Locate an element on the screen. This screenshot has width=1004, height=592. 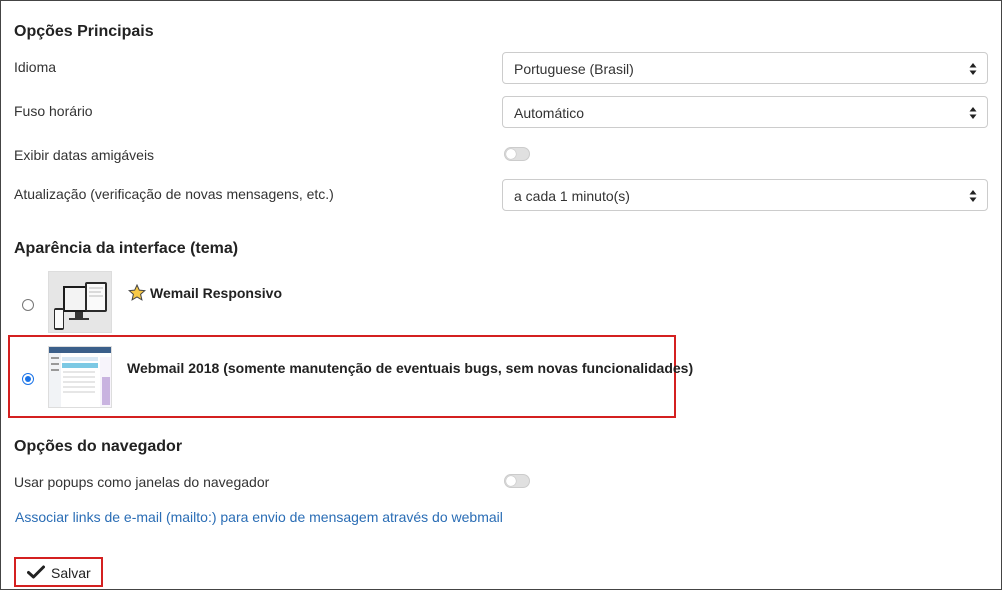
language-label: Idioma is located at coordinates (35, 67).